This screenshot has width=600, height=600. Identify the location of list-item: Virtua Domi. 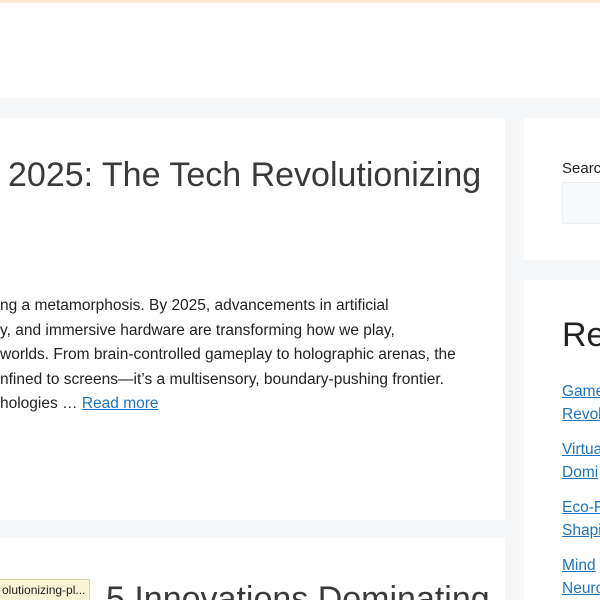
(581, 461).